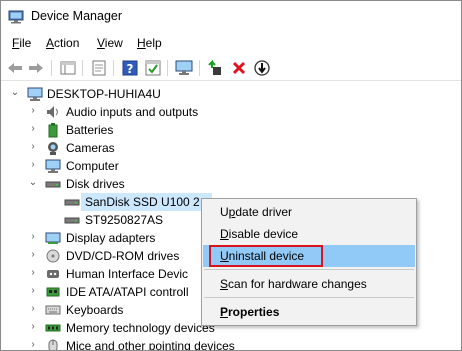  What do you see at coordinates (53, 344) in the screenshot?
I see `mouse-icon` at bounding box center [53, 344].